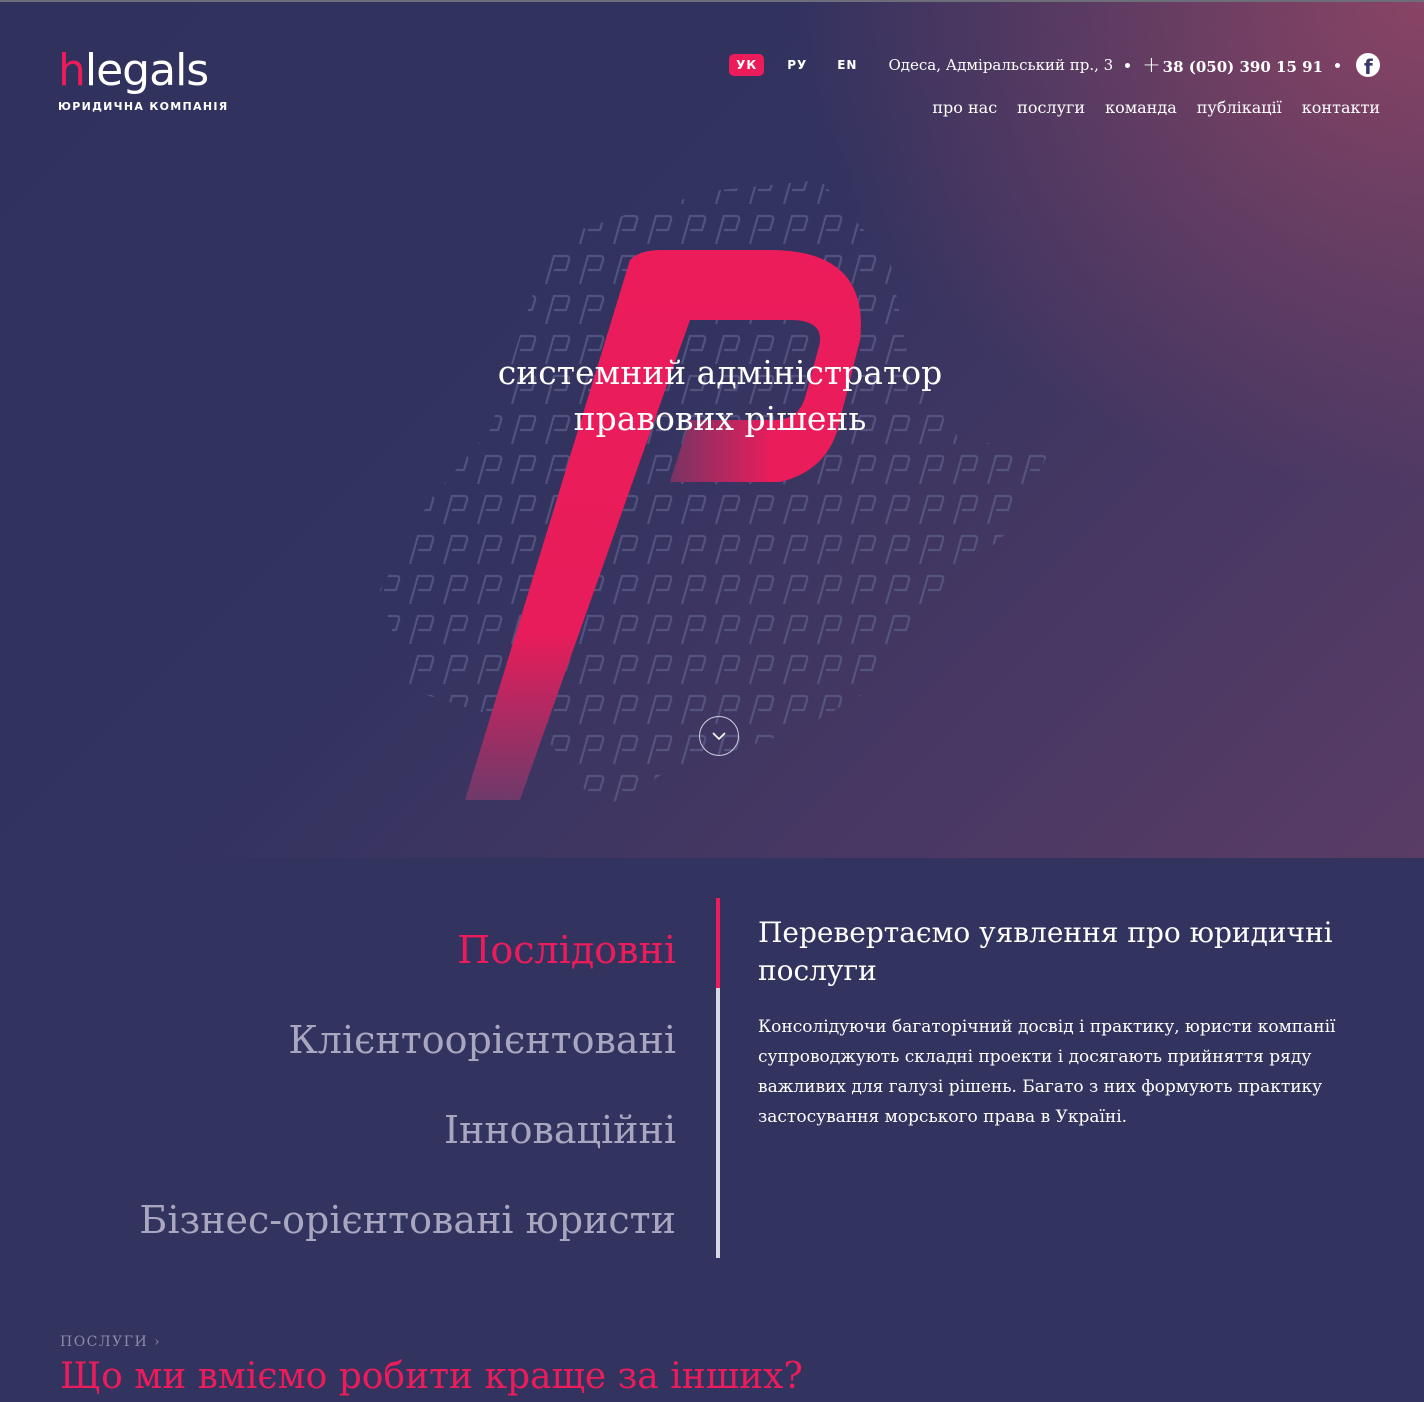 This screenshot has width=1424, height=1402. What do you see at coordinates (158, 1342) in the screenshot?
I see `chevron-right-icon: ›` at bounding box center [158, 1342].